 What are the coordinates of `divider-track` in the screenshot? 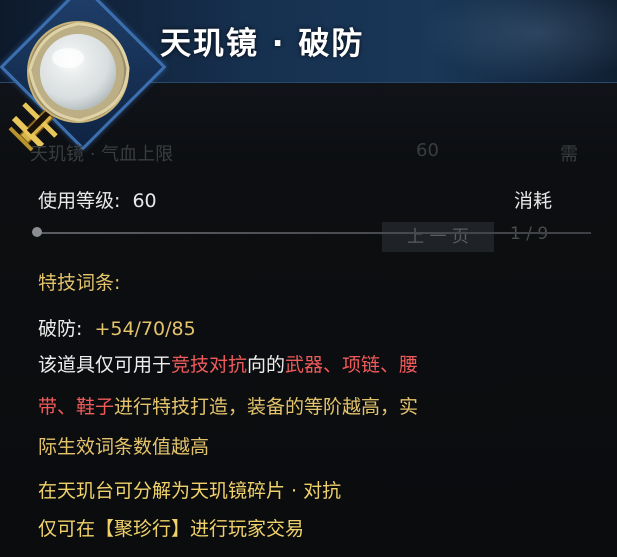 It's located at (313, 233).